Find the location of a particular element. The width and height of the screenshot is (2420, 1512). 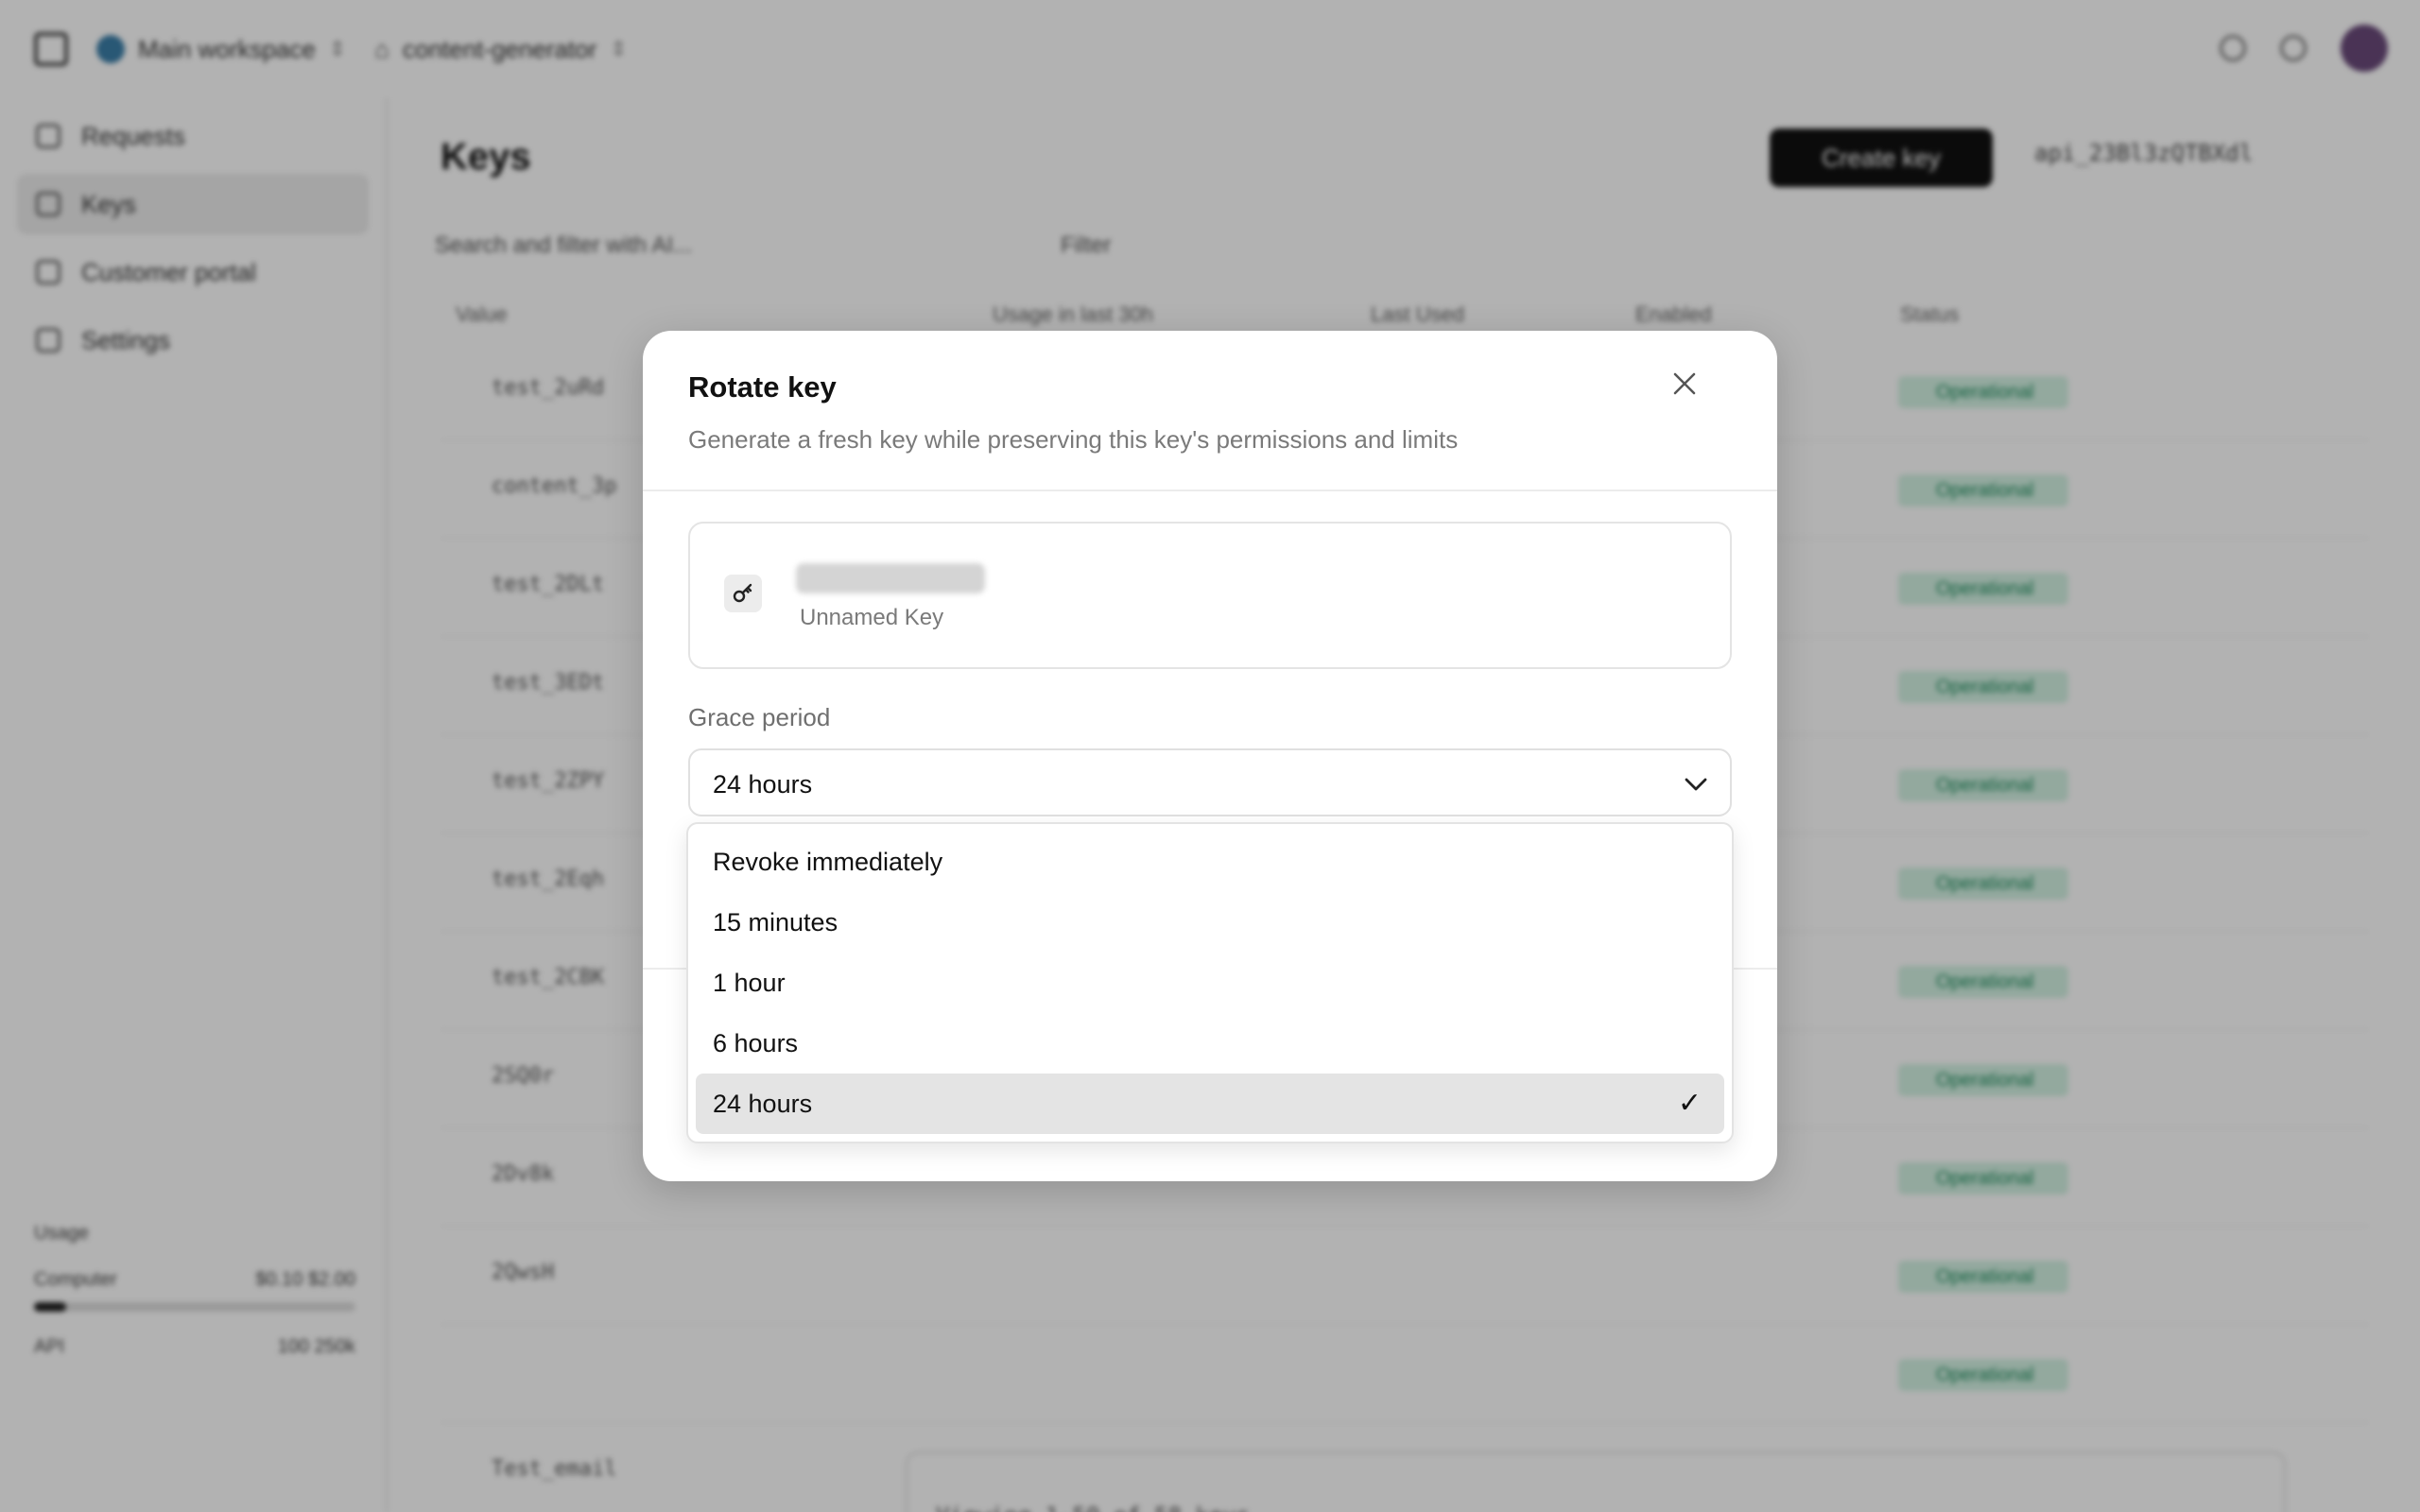

chevron-down-icon is located at coordinates (1696, 784).